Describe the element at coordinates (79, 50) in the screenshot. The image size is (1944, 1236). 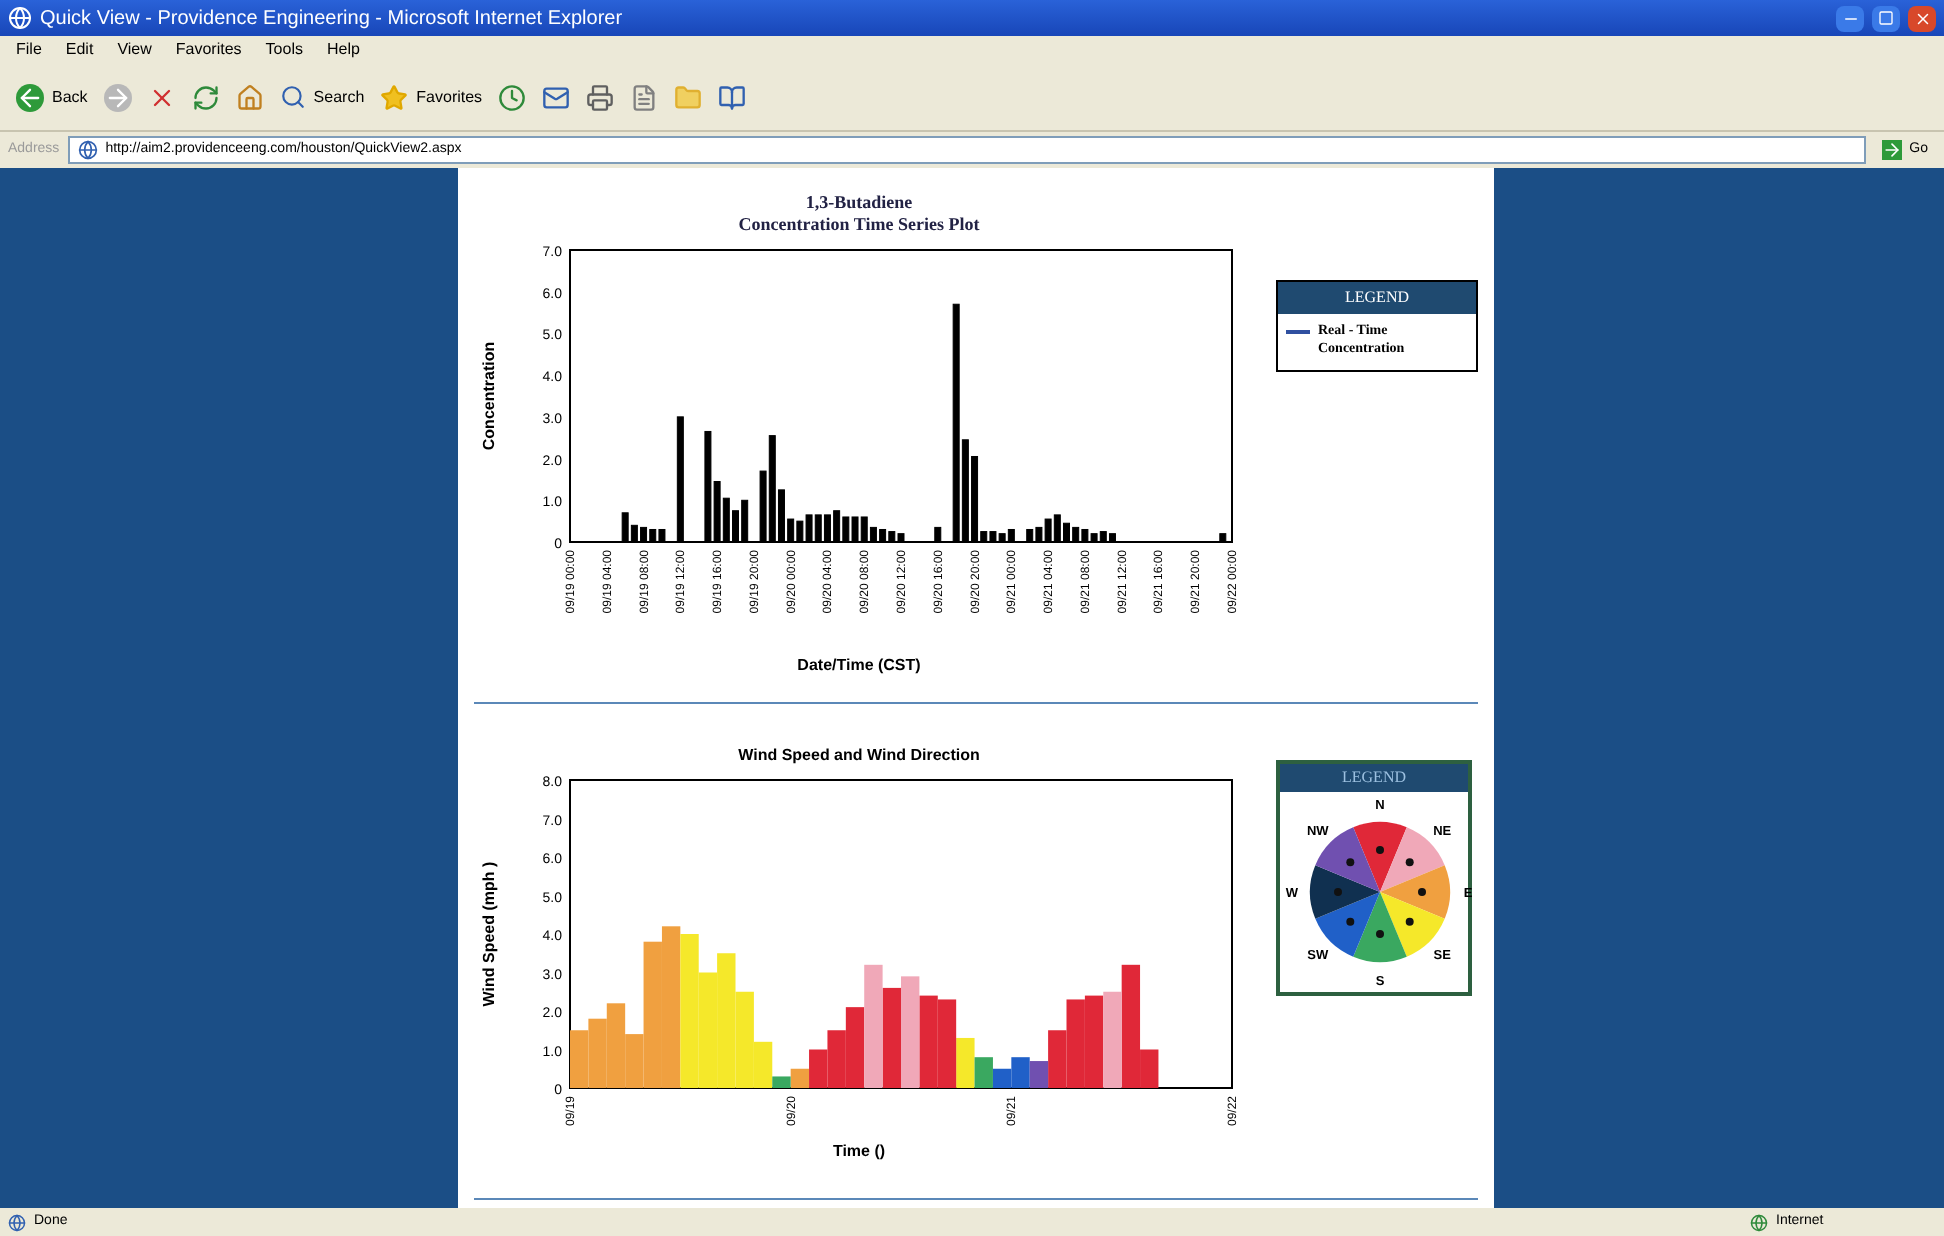
I see `menu-item: Edit` at that location.